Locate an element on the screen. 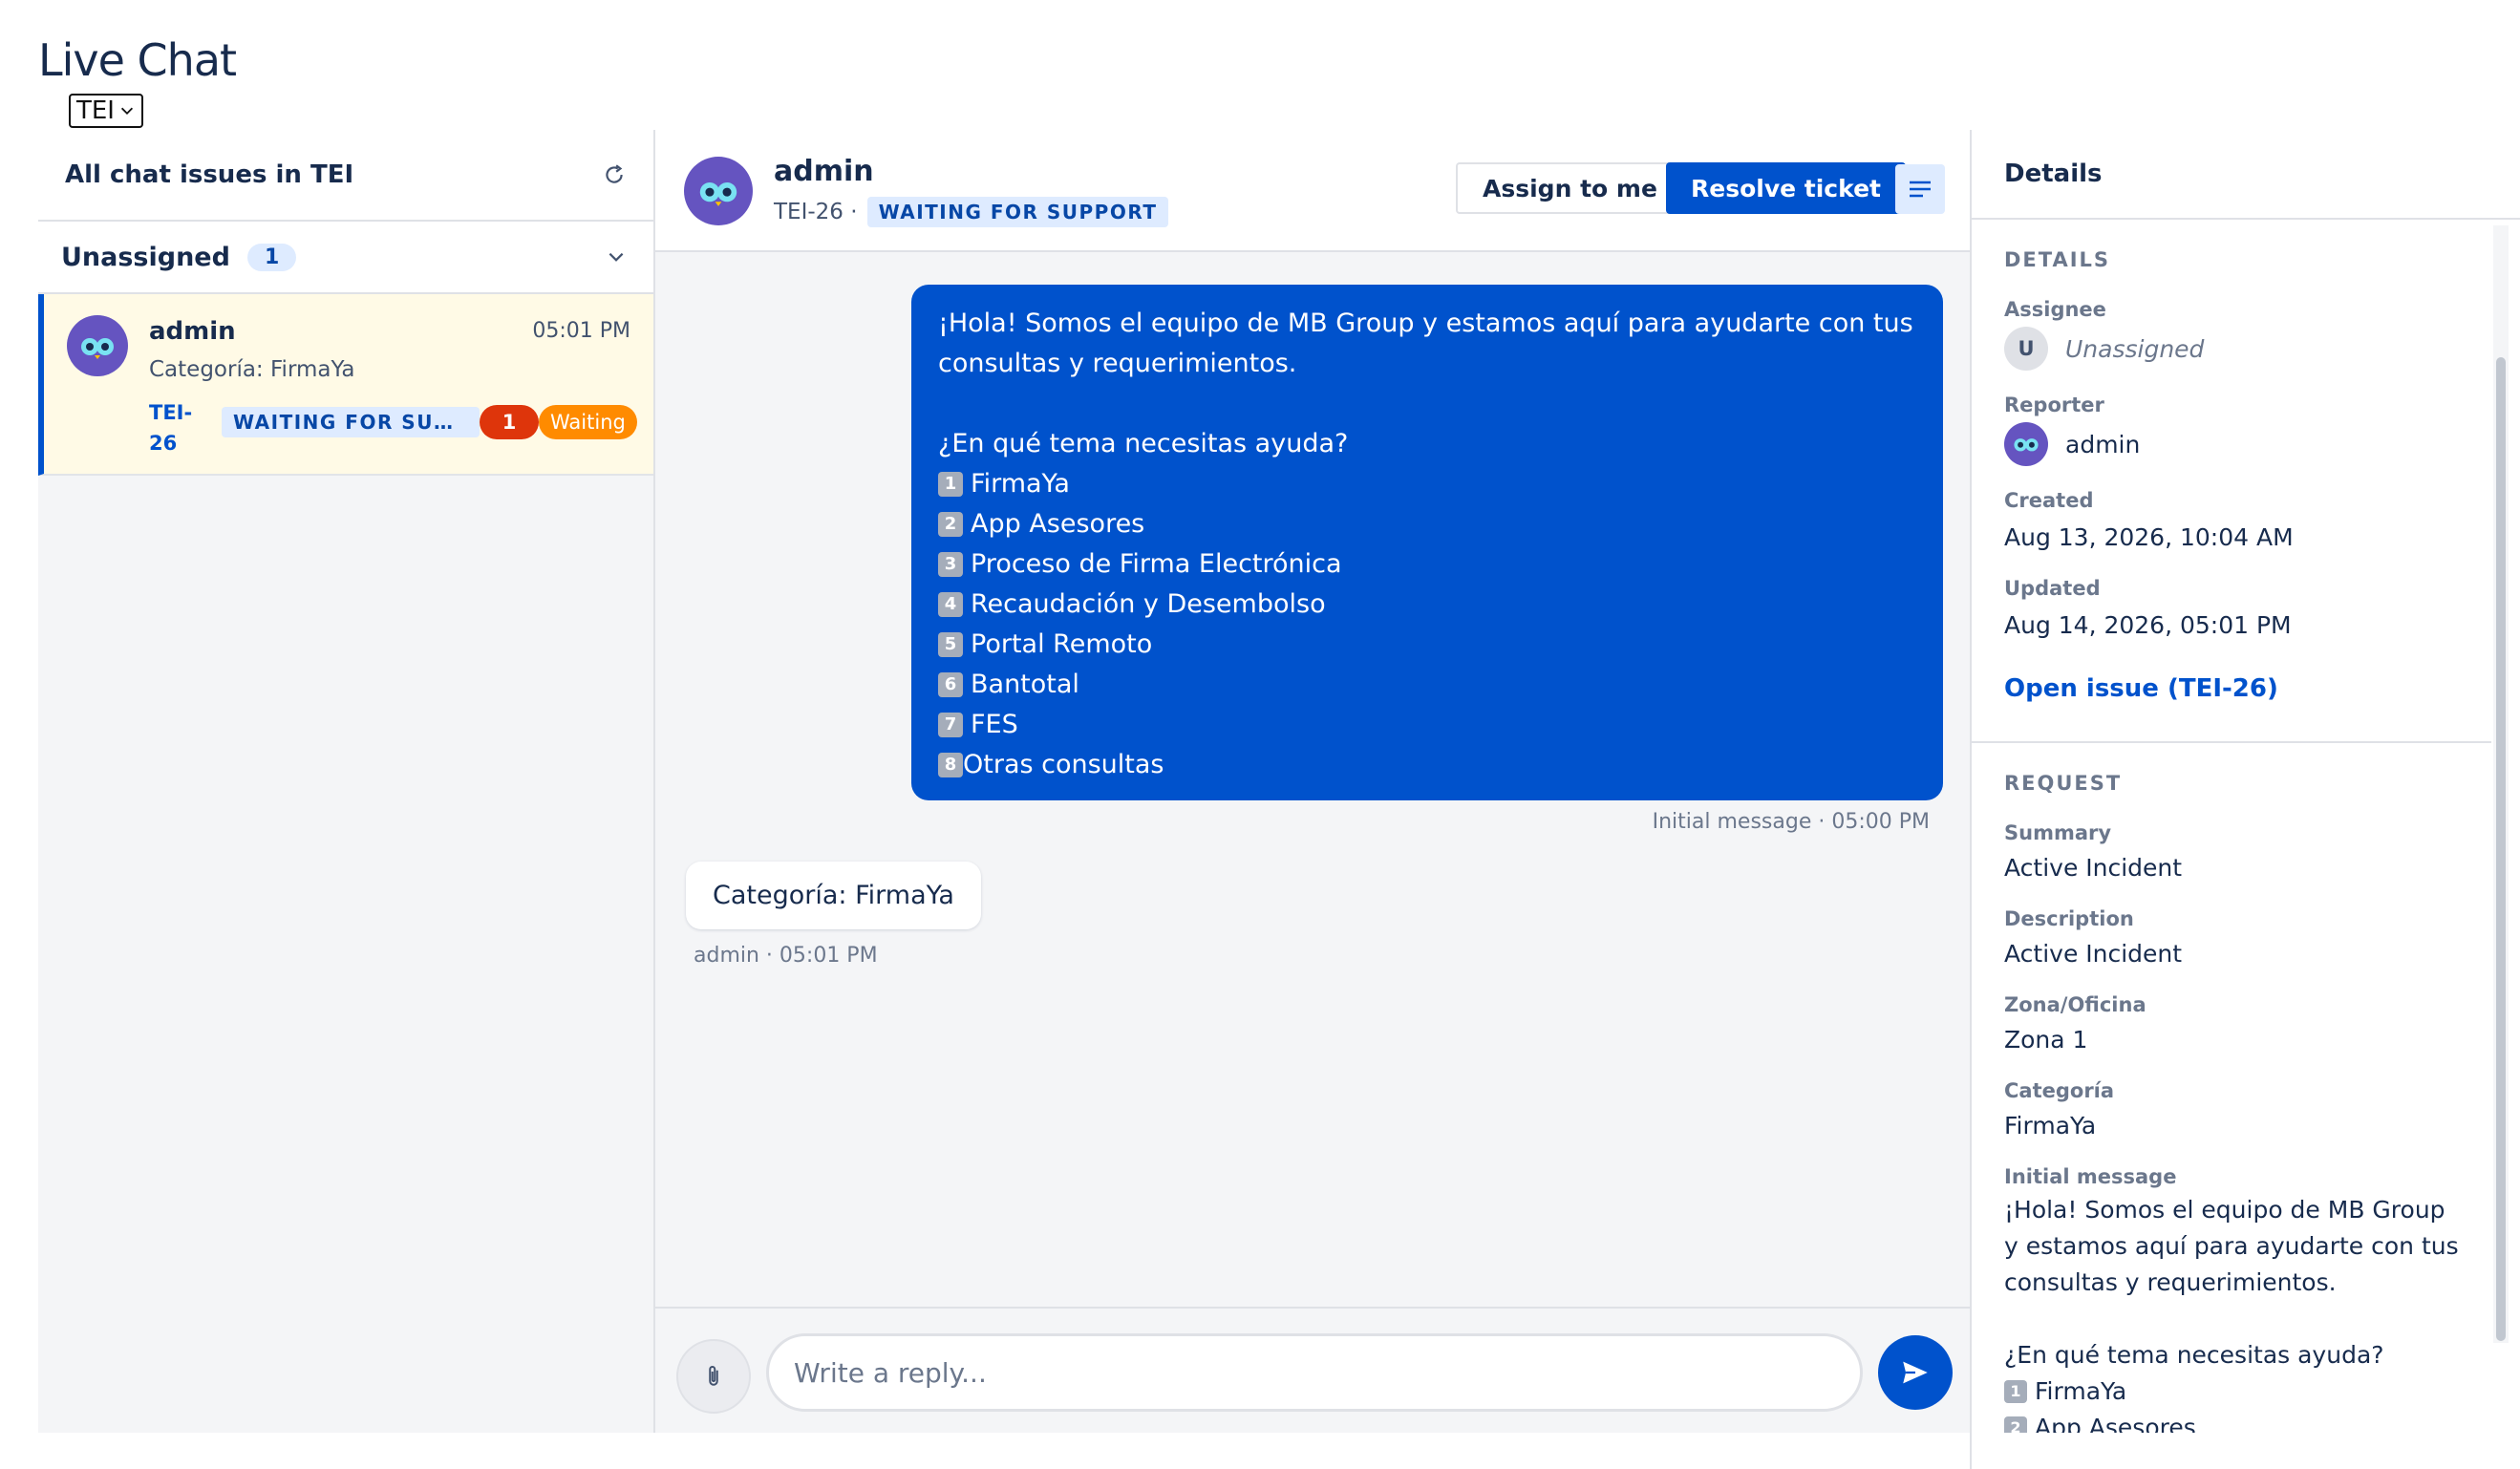 The height and width of the screenshot is (1469, 2520). details-section-title: DETAILS is located at coordinates (2057, 259).